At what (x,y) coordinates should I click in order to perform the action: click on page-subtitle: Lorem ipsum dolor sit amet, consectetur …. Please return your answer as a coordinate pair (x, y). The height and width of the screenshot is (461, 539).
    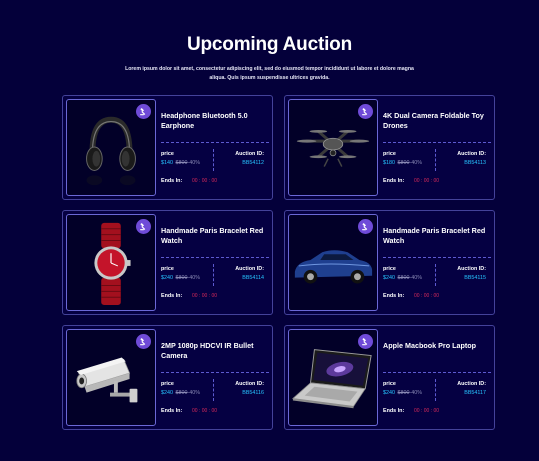
    Looking at the image, I should click on (269, 73).